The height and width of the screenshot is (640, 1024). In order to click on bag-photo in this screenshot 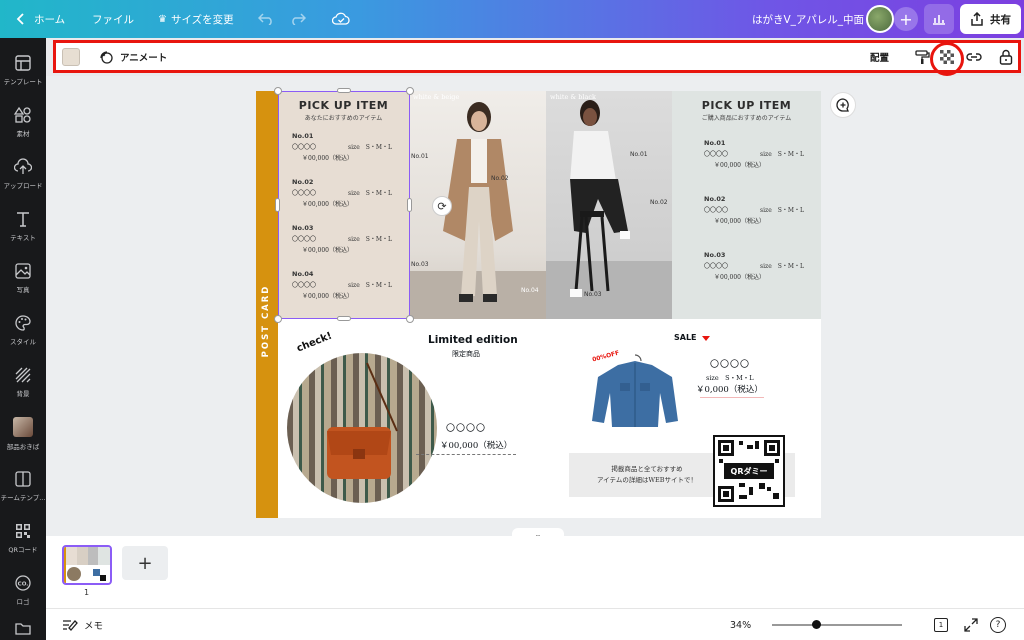, I will do `click(362, 428)`.